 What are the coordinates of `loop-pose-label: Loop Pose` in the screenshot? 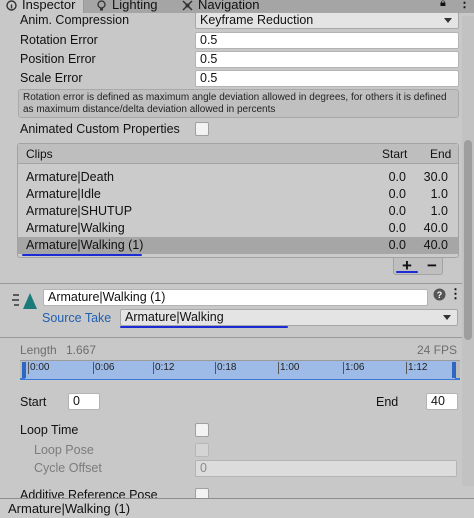 It's located at (64, 450).